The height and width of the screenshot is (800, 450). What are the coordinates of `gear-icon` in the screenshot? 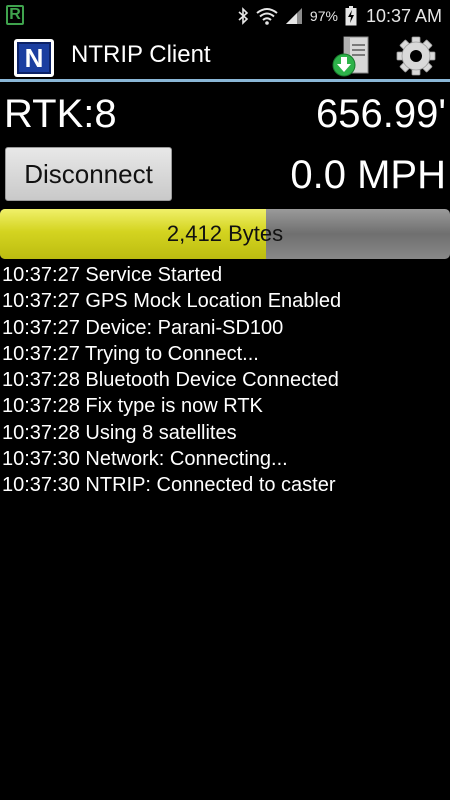 It's located at (416, 56).